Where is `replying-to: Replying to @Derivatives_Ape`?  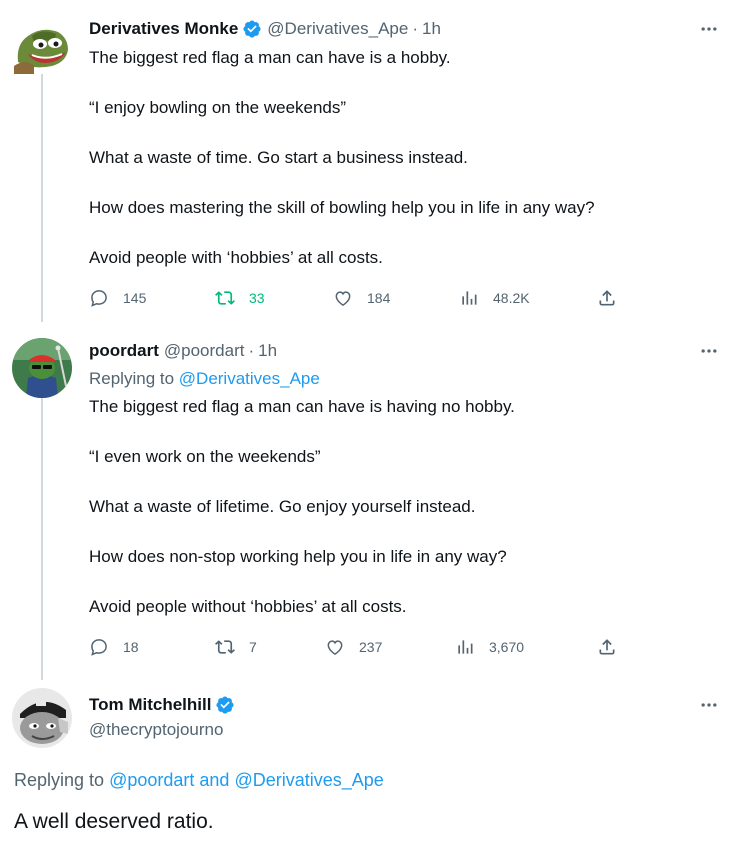
replying-to: Replying to @Derivatives_Ape is located at coordinates (204, 379).